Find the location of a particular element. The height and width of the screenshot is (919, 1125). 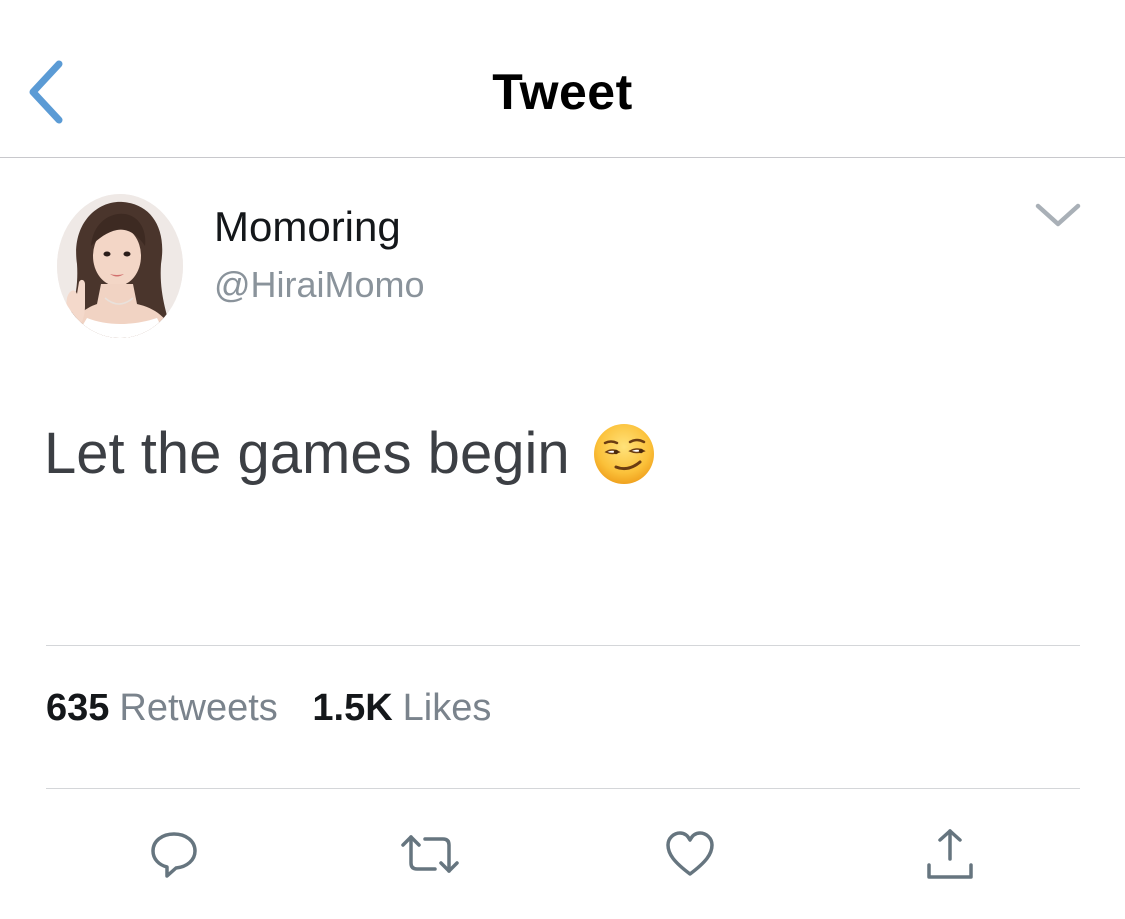

smirking-face-emoji is located at coordinates (624, 454).